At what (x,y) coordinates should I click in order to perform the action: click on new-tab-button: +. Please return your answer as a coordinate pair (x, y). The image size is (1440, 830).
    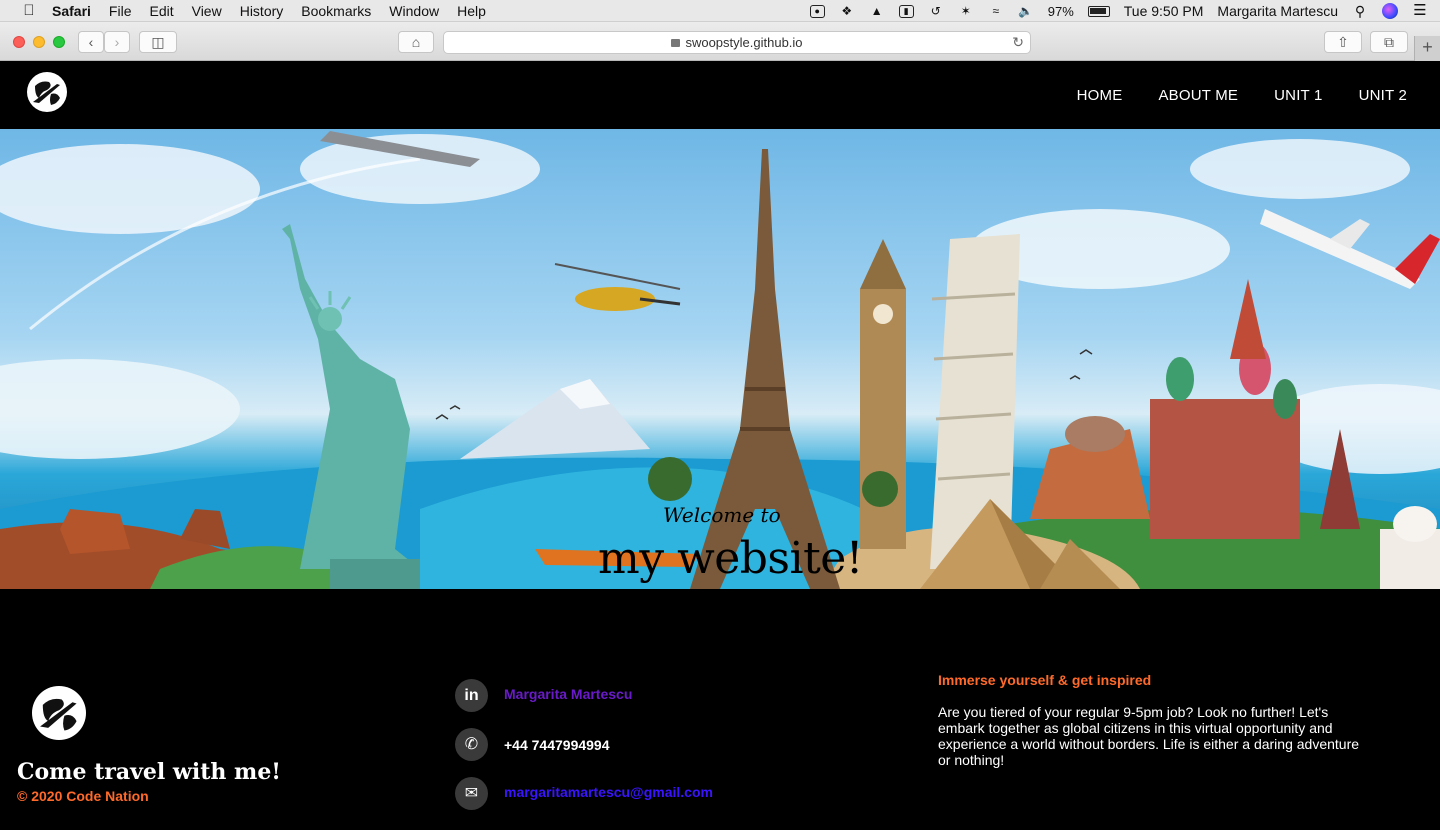
    Looking at the image, I should click on (1427, 48).